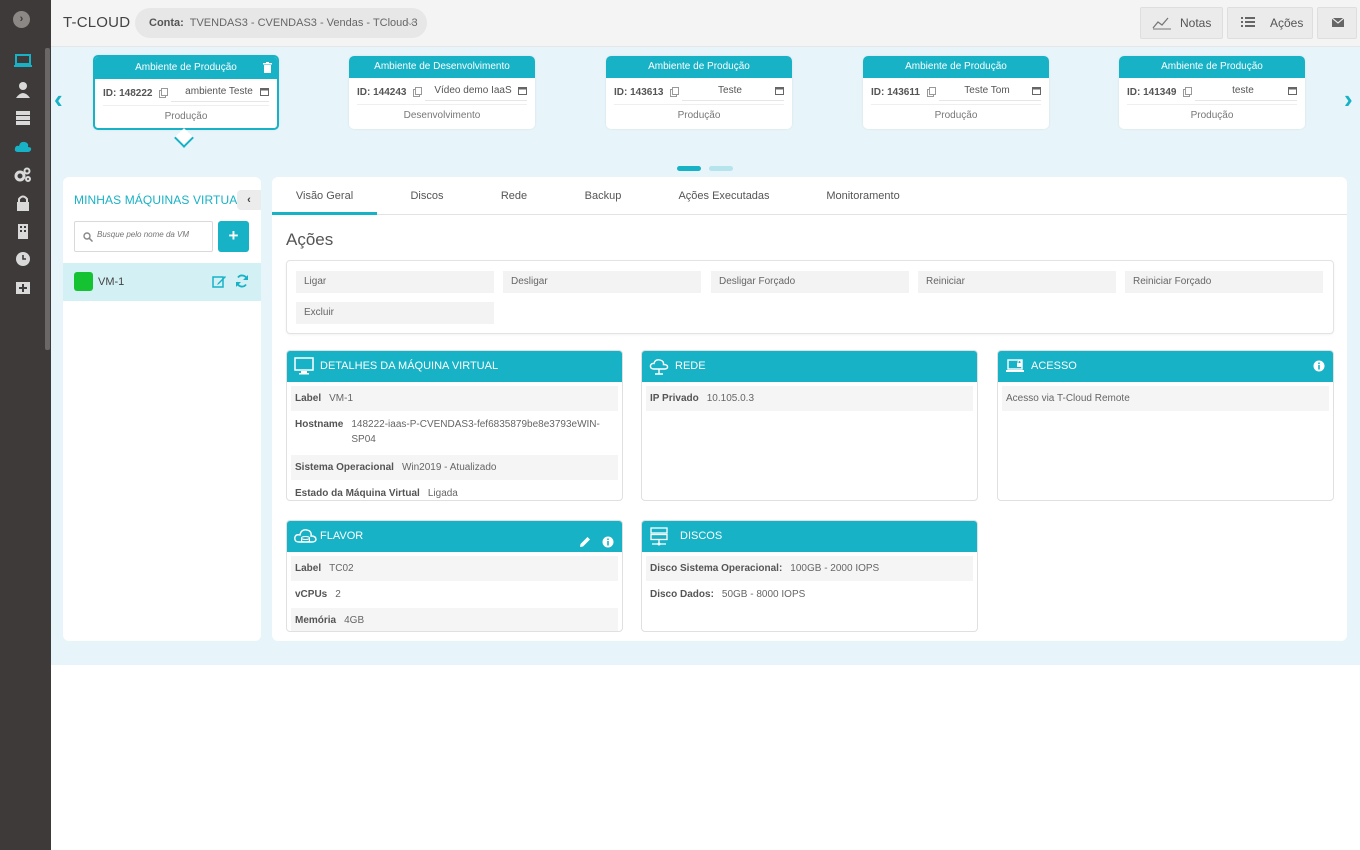 This screenshot has width=1360, height=850. What do you see at coordinates (1054, 366) in the screenshot?
I see `card-title: ACESSO` at bounding box center [1054, 366].